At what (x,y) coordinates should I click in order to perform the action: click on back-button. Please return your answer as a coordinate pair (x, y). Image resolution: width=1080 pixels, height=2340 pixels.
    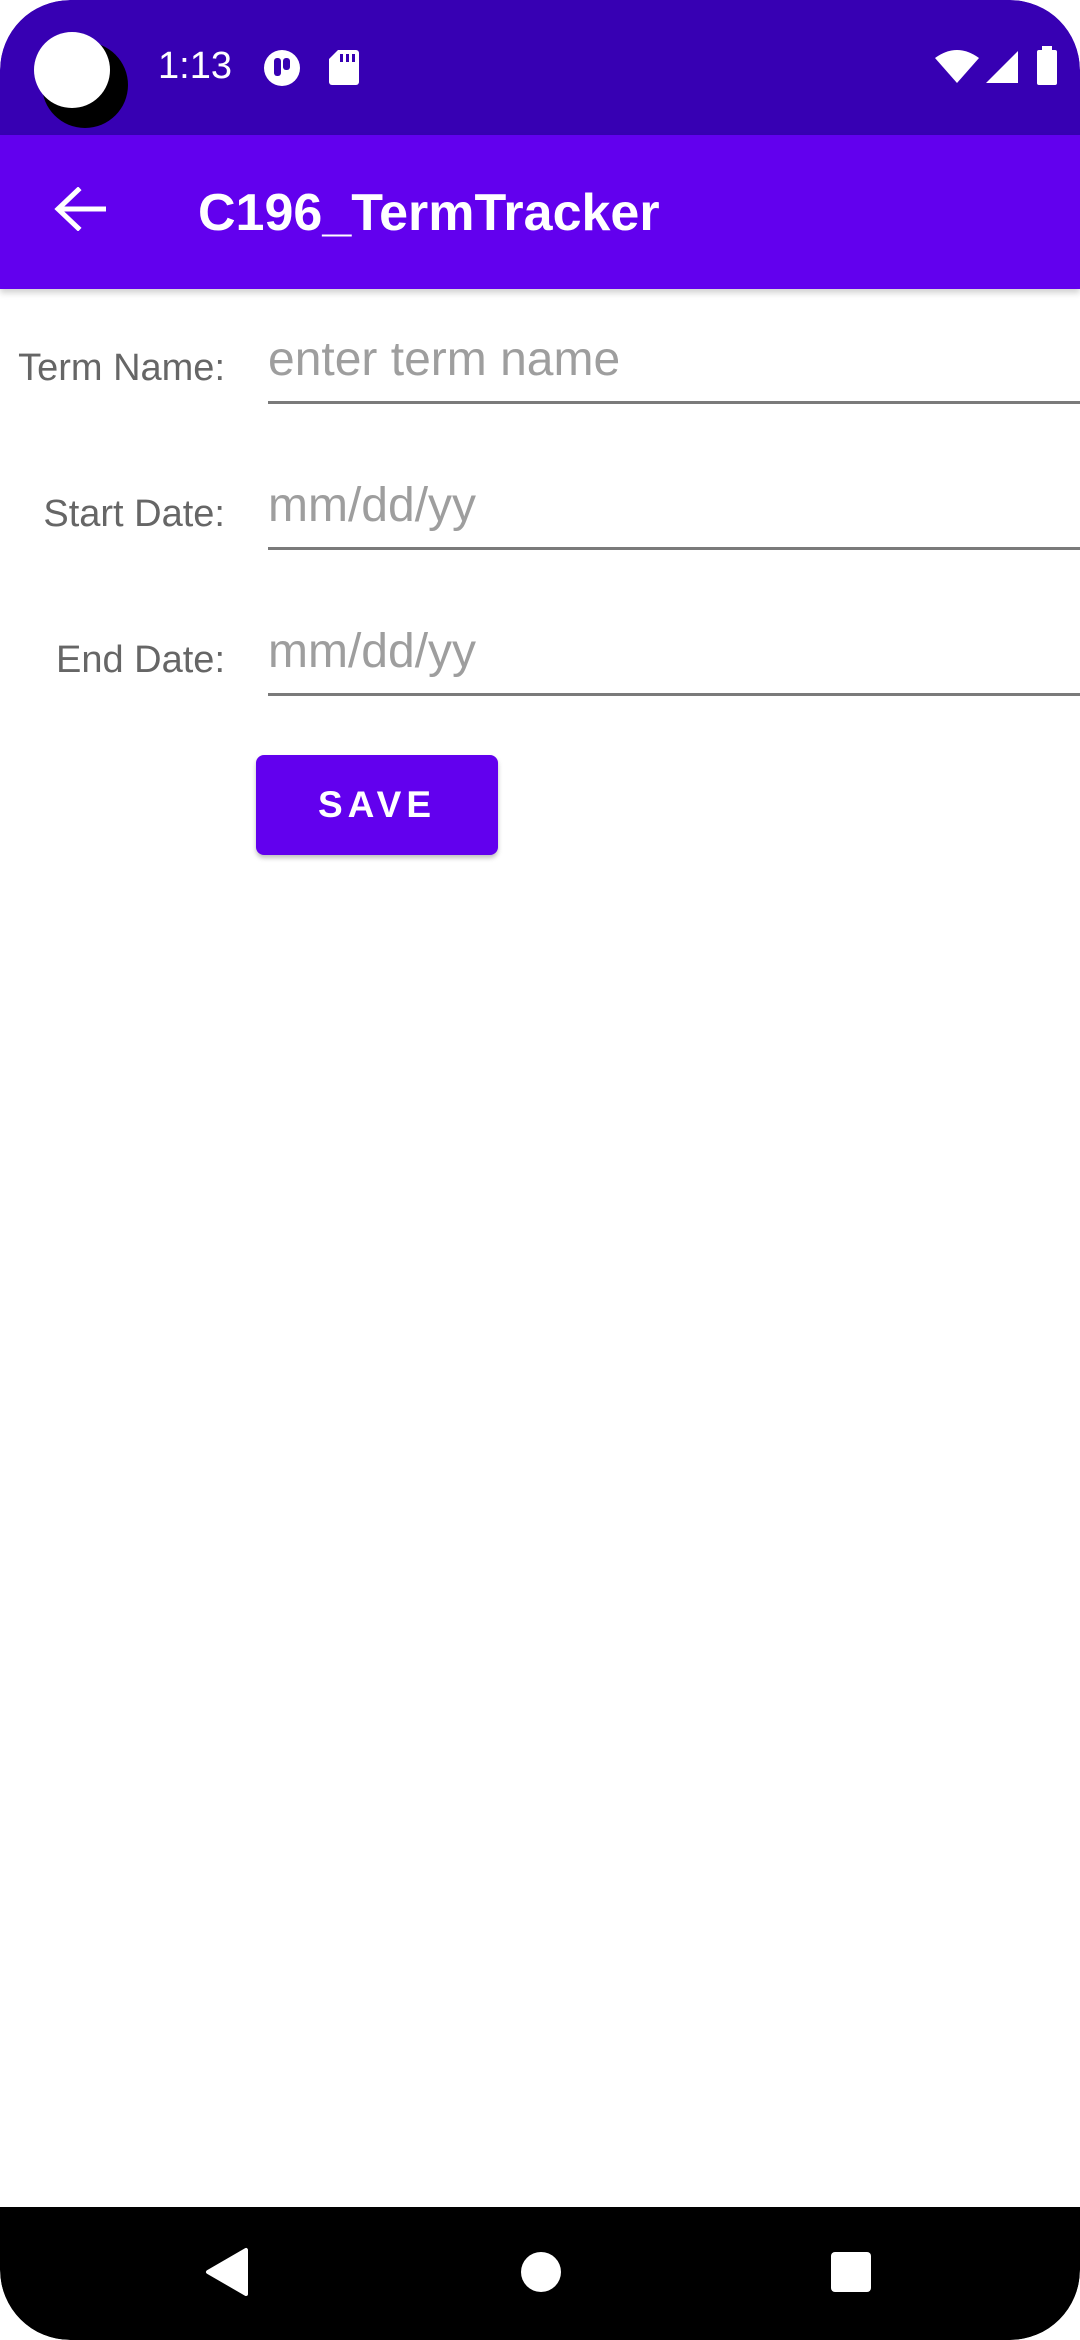
    Looking at the image, I should click on (80, 211).